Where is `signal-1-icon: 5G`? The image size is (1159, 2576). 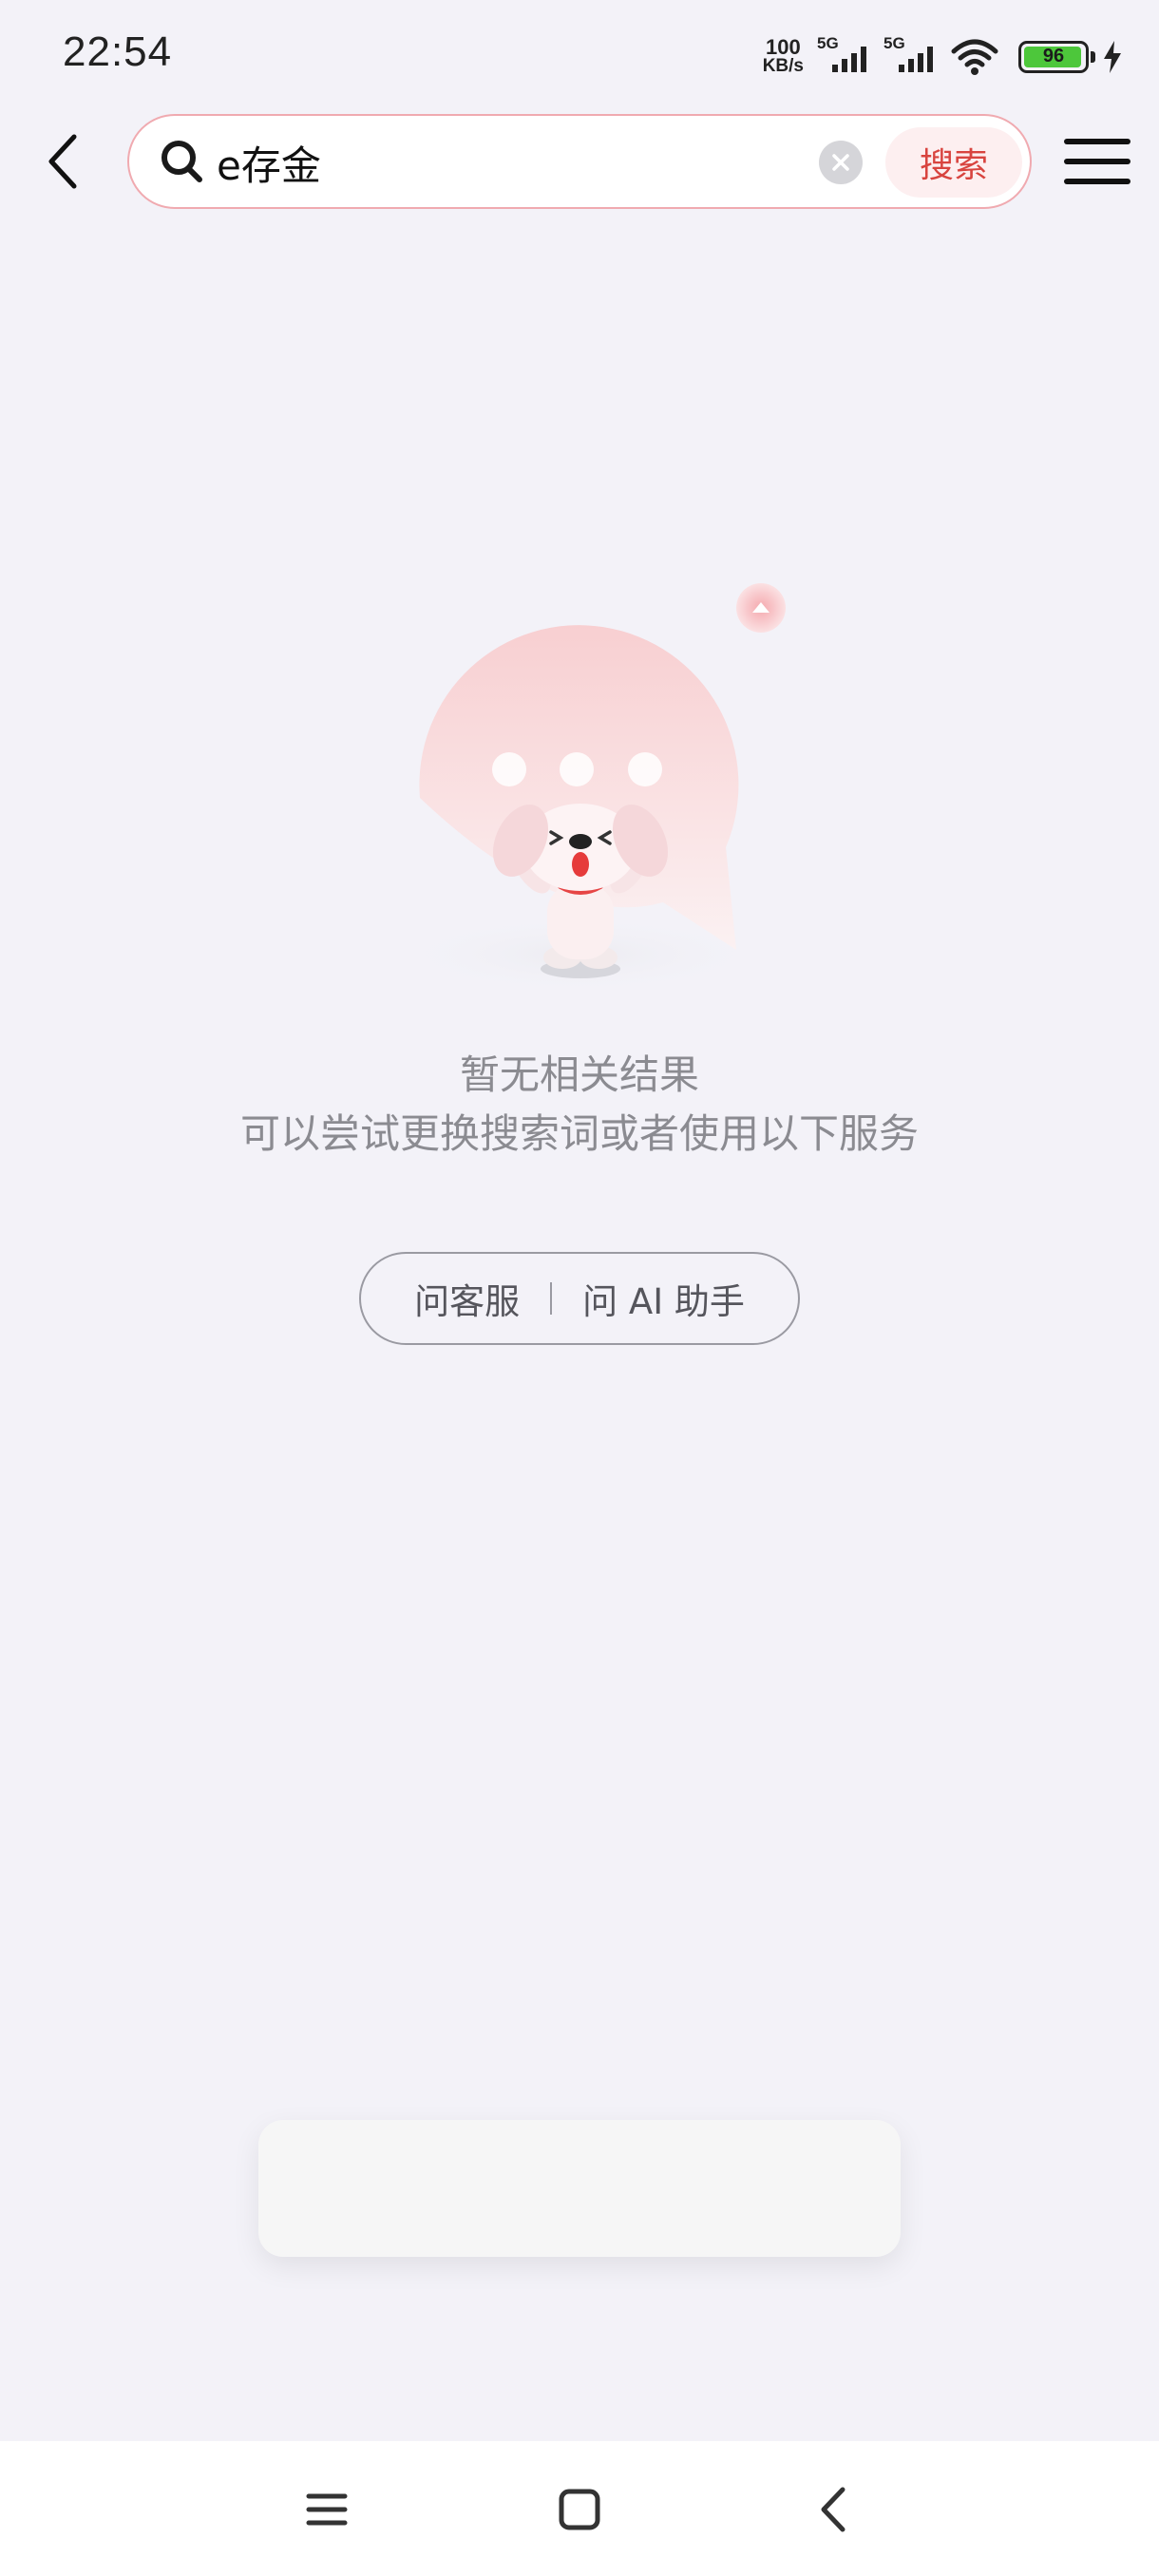
signal-1-icon: 5G is located at coordinates (847, 56).